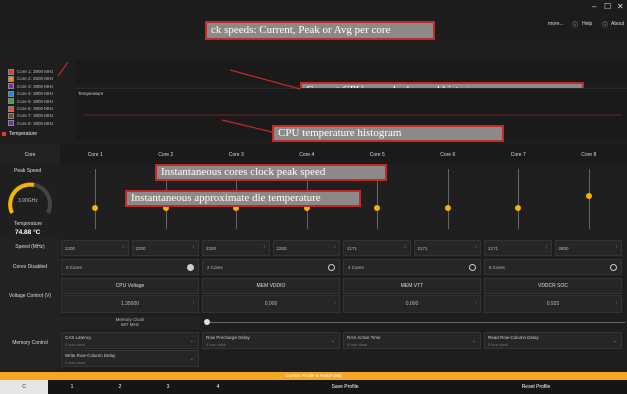  Describe the element at coordinates (412, 340) in the screenshot. I see `memory-timing-select: RAS Active Time 0 bus clock ⌄` at that location.